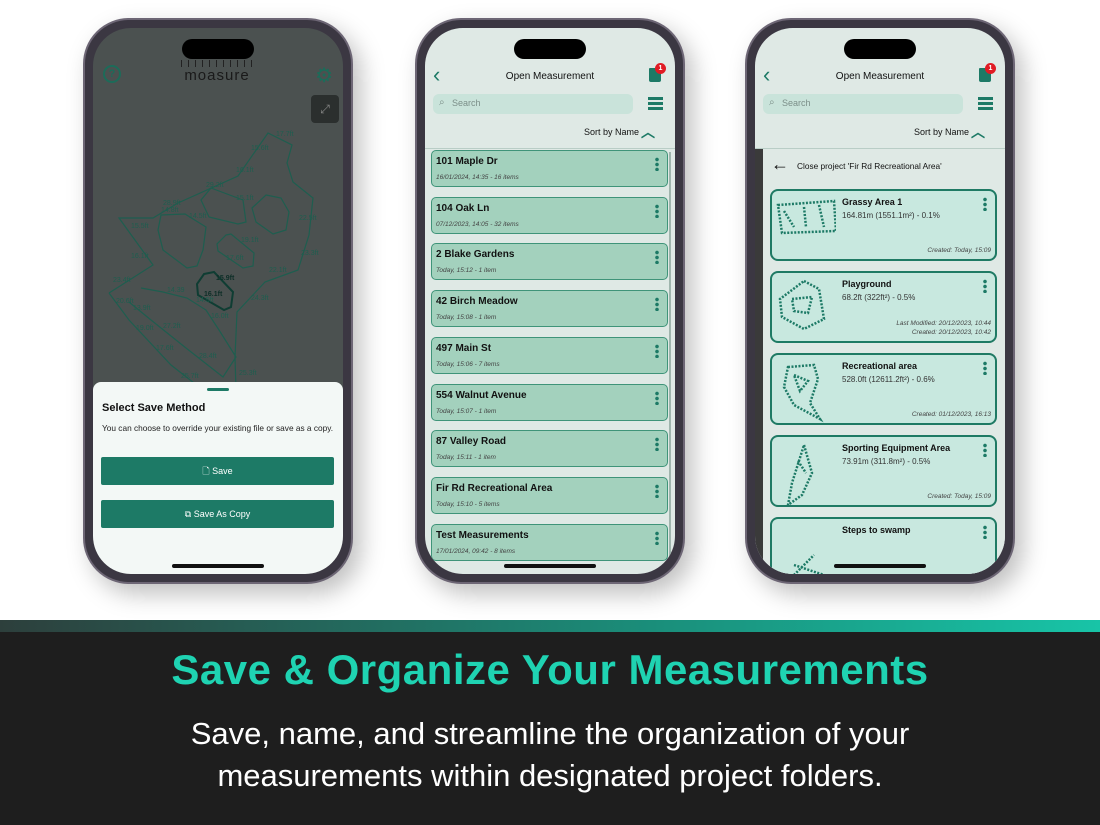 The image size is (1100, 825). I want to click on item-meta: Today, 15:11 - 1 item, so click(466, 458).